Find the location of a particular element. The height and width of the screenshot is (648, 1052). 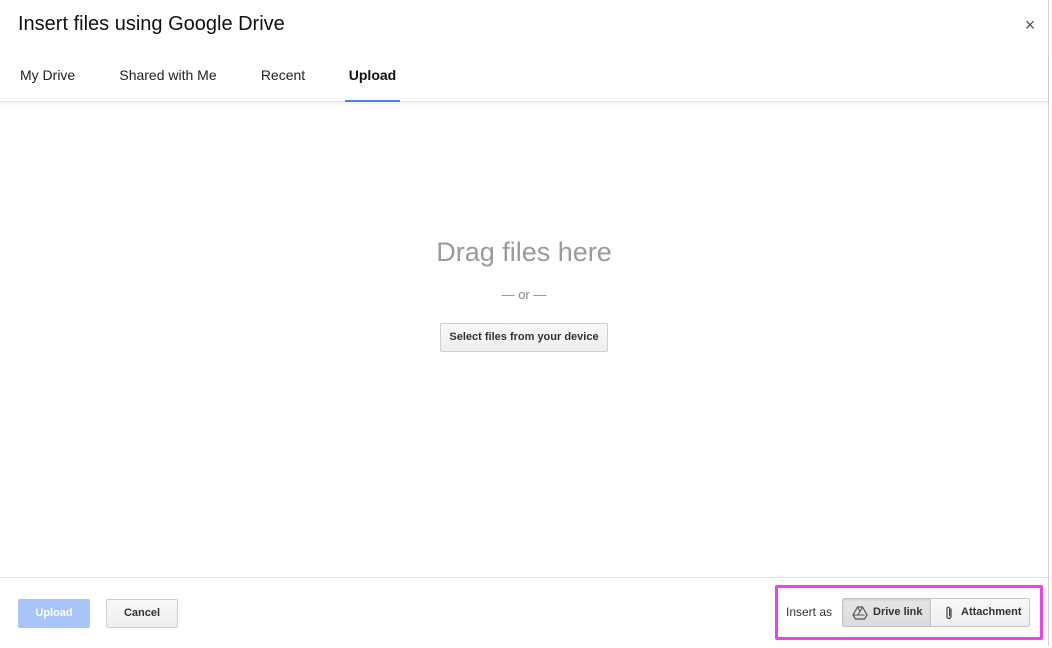

tab-label: My Drive is located at coordinates (48, 75).